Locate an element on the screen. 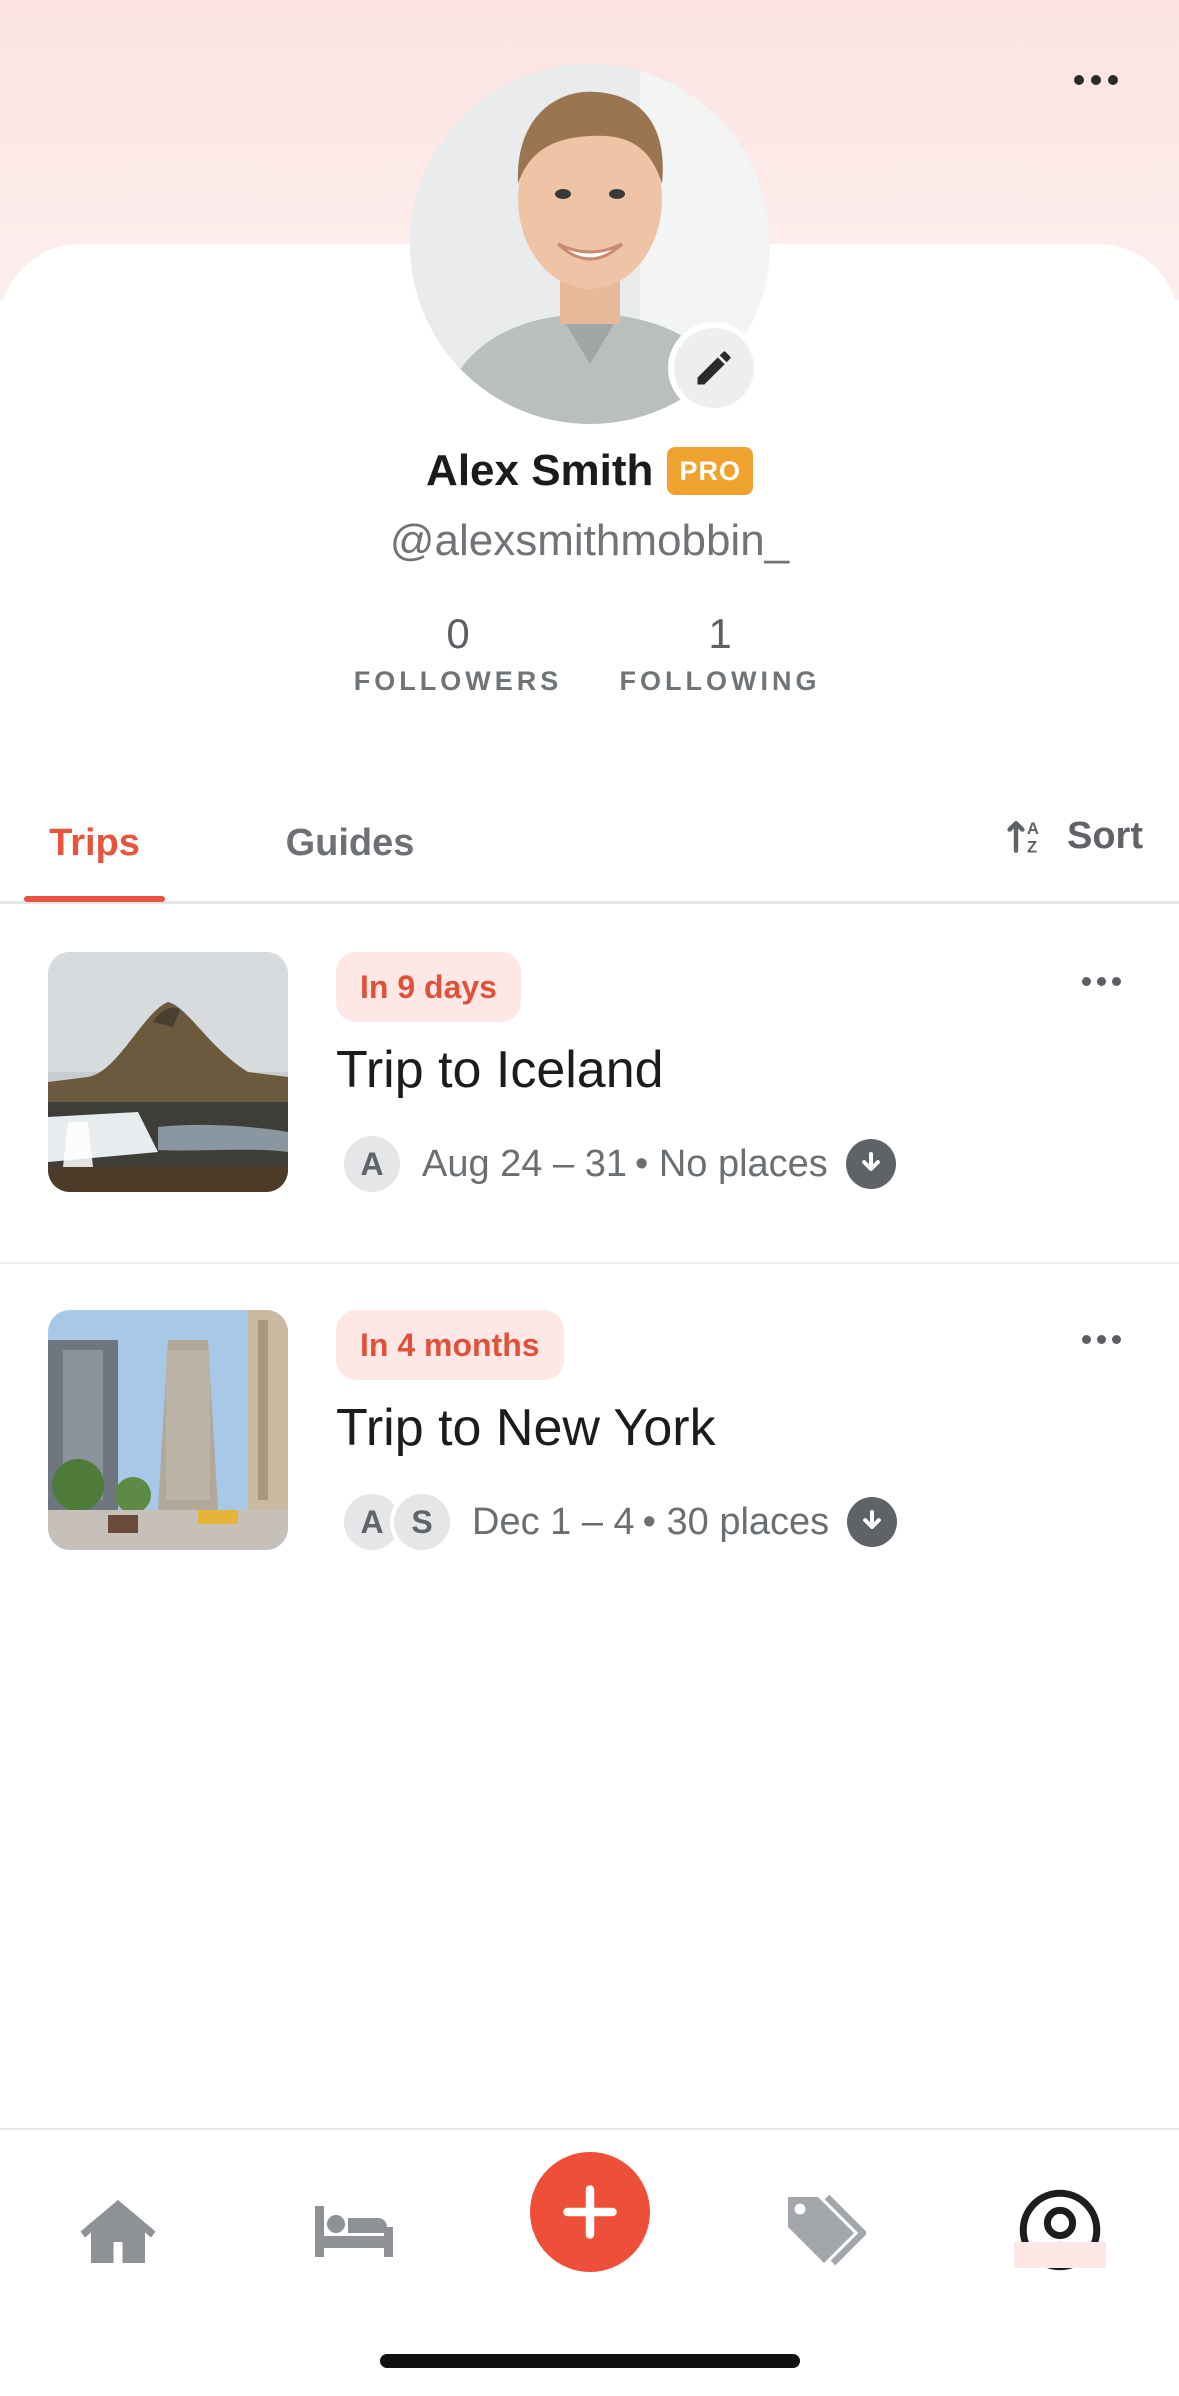  active-tab-indicator is located at coordinates (94, 899).